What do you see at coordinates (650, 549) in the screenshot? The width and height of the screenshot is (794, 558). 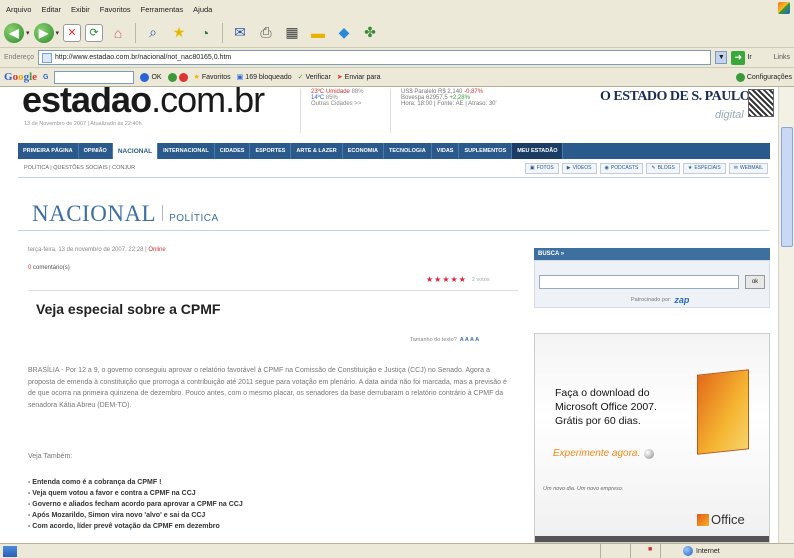 I see `popup-status-icon: ■` at bounding box center [650, 549].